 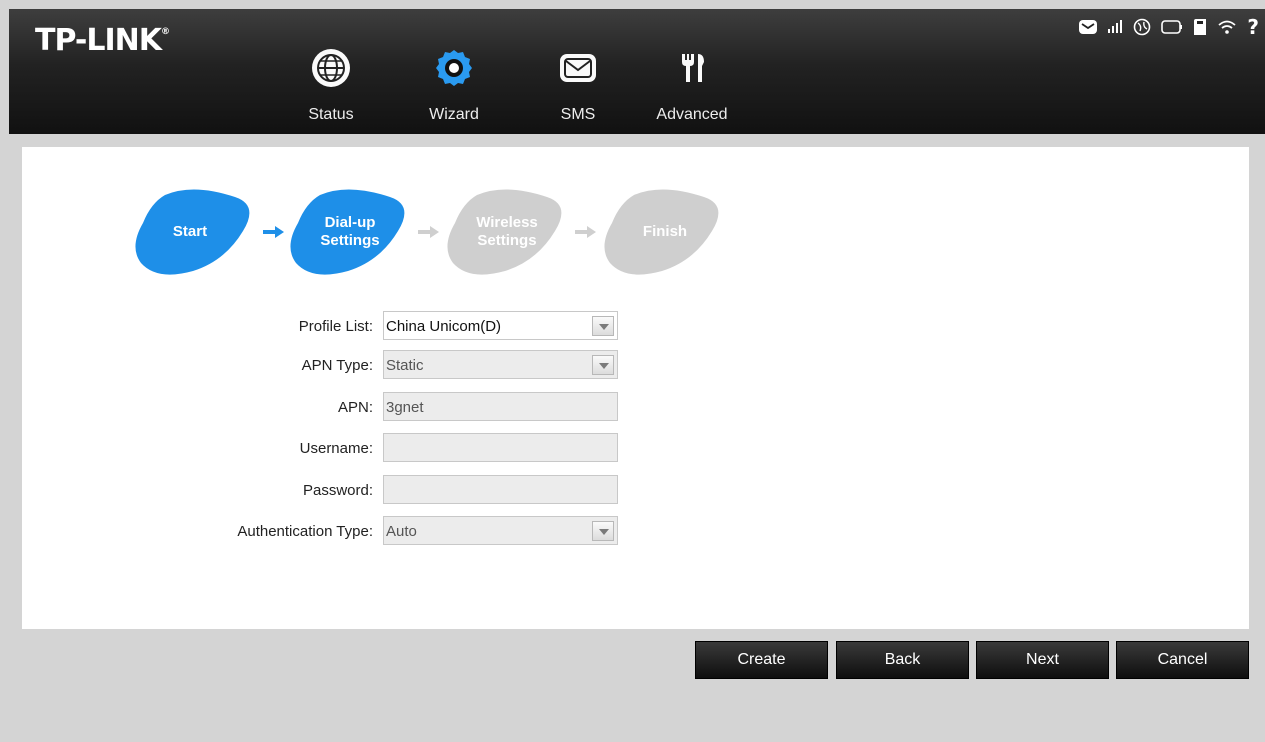 What do you see at coordinates (103, 40) in the screenshot?
I see `tp-link-logo: TP-LINK®` at bounding box center [103, 40].